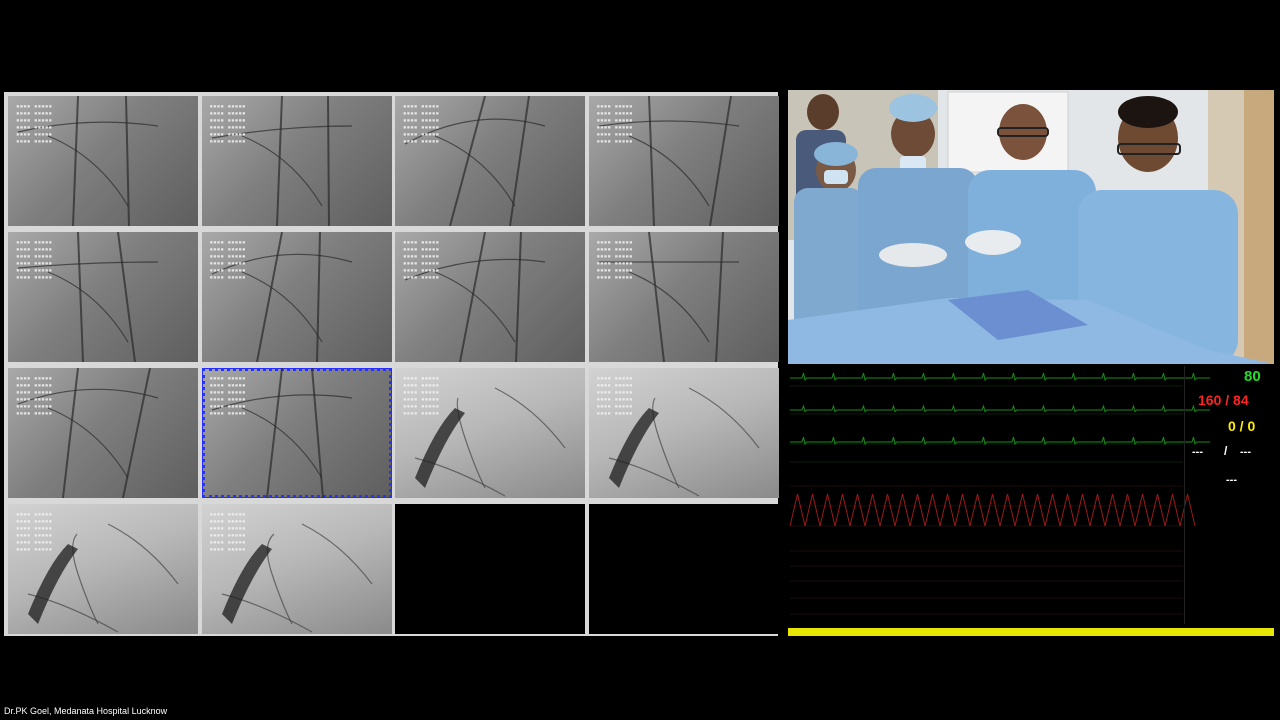 This screenshot has width=1280, height=720. Describe the element at coordinates (1031, 502) in the screenshot. I see `hemodynamic-monitor: 80 160 / 84 0 / 0 --- / --- ---` at that location.